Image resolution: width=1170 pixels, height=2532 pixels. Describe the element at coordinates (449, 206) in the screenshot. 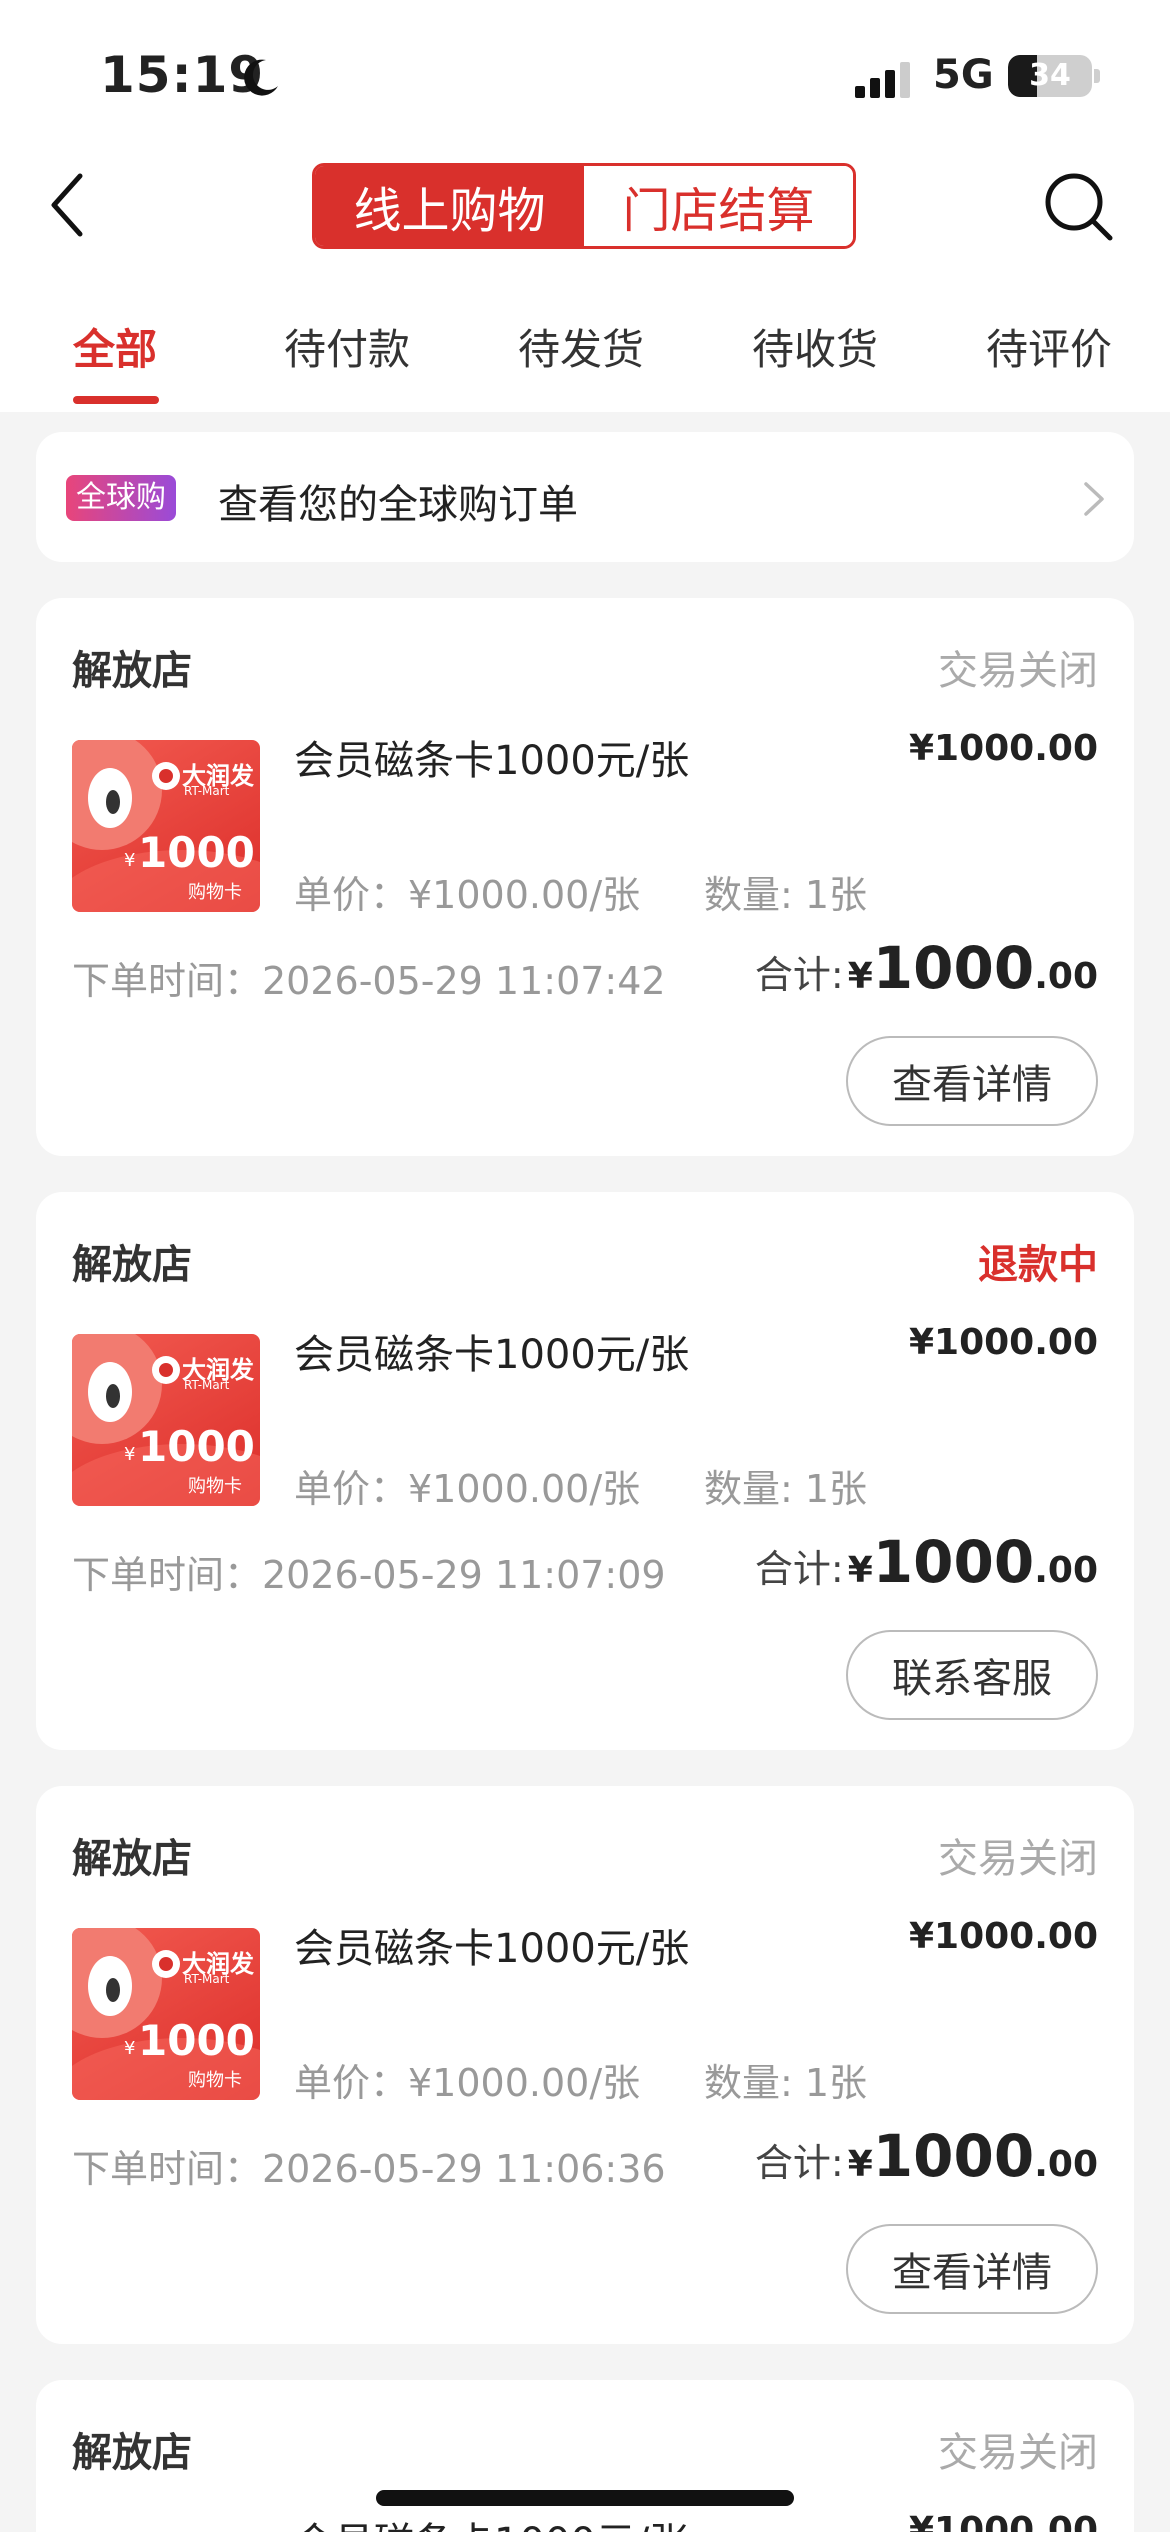

I see `segment-online-shopping: 线上购物` at that location.